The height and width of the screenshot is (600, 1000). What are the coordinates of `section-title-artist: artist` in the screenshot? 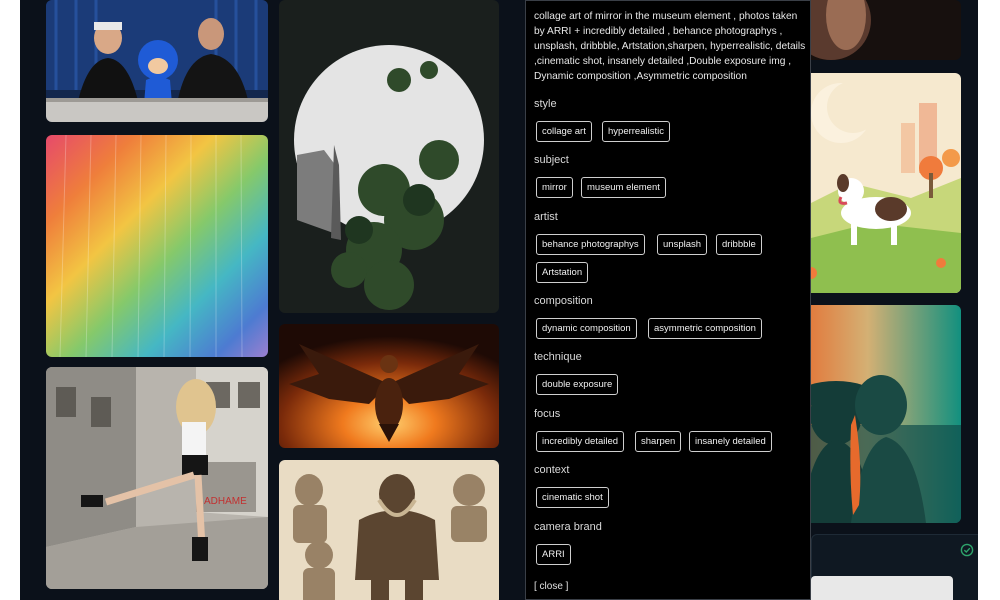 It's located at (546, 217).